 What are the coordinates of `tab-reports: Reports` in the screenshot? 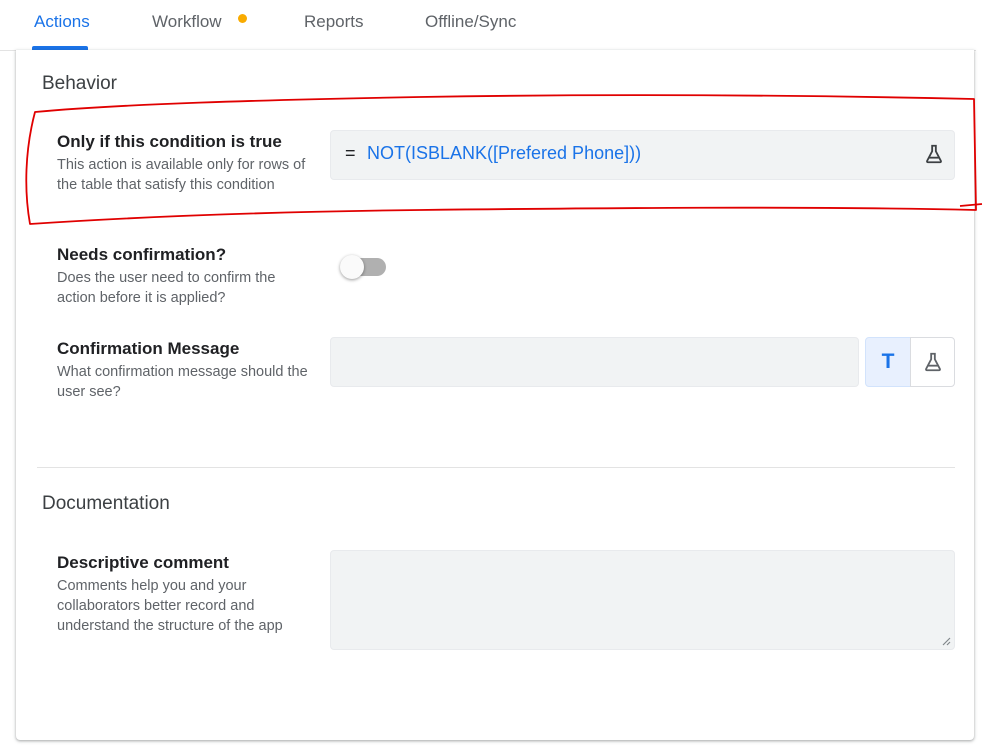 It's located at (334, 22).